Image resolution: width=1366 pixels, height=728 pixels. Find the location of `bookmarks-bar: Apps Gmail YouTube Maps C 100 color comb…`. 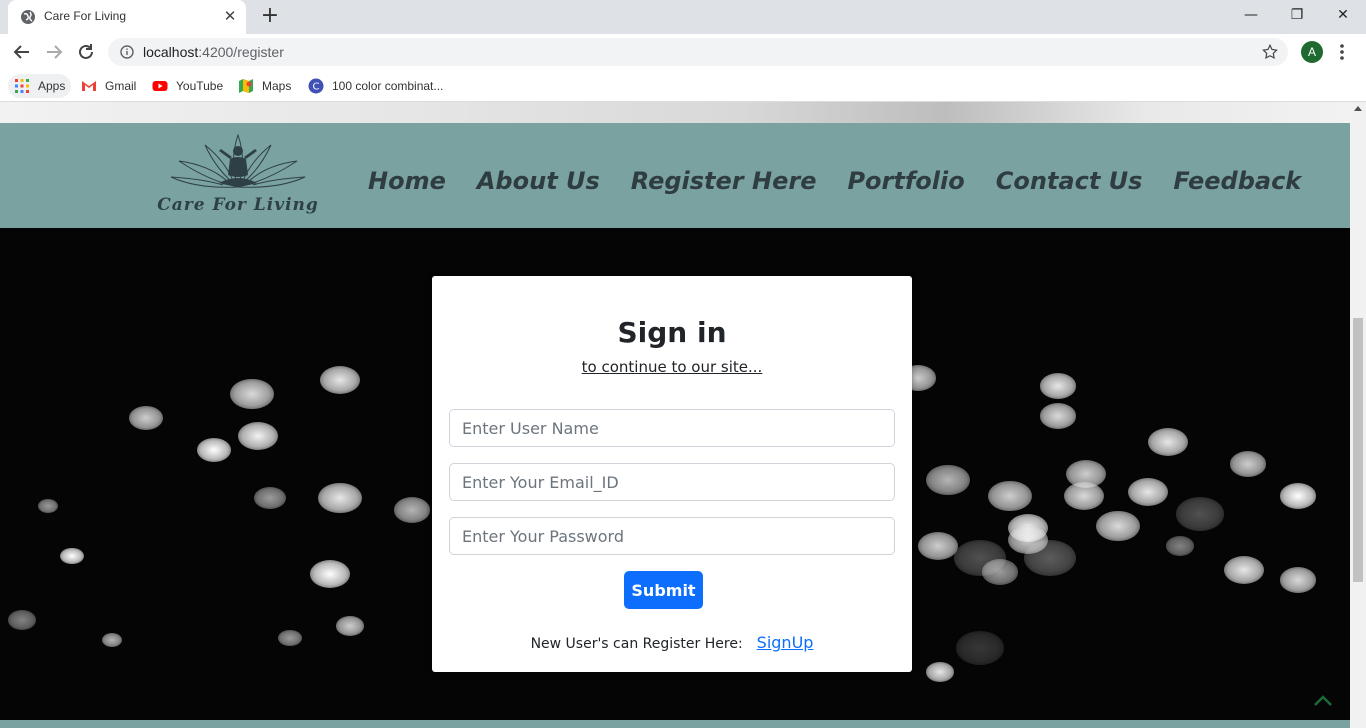

bookmarks-bar: Apps Gmail YouTube Maps C 100 color comb… is located at coordinates (683, 86).